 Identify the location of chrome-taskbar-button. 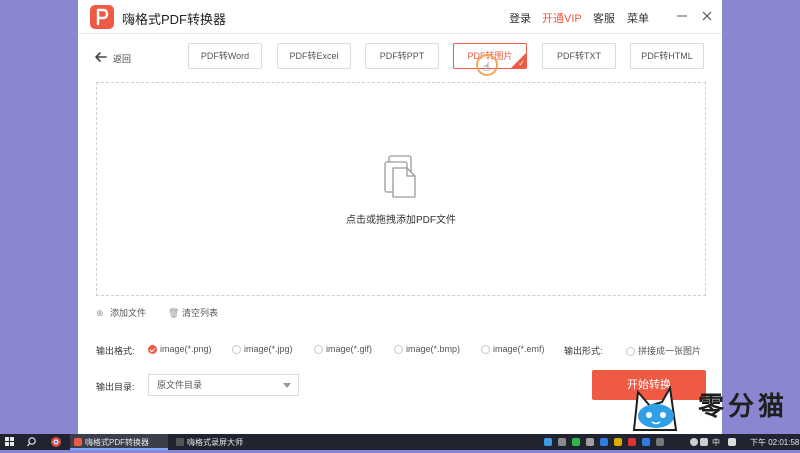
(56, 442).